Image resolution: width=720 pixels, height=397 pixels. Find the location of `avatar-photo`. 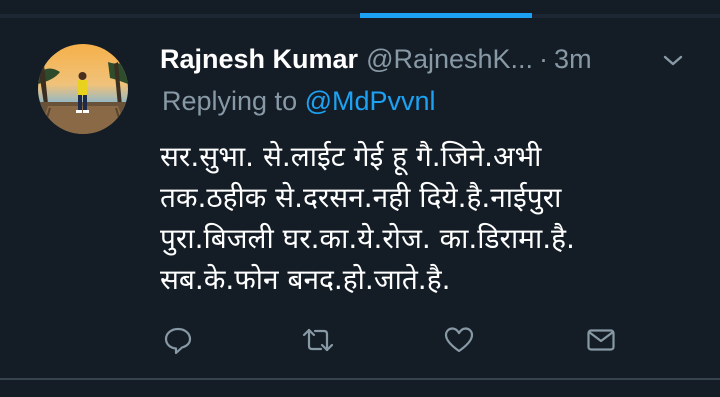

avatar-photo is located at coordinates (83, 89).